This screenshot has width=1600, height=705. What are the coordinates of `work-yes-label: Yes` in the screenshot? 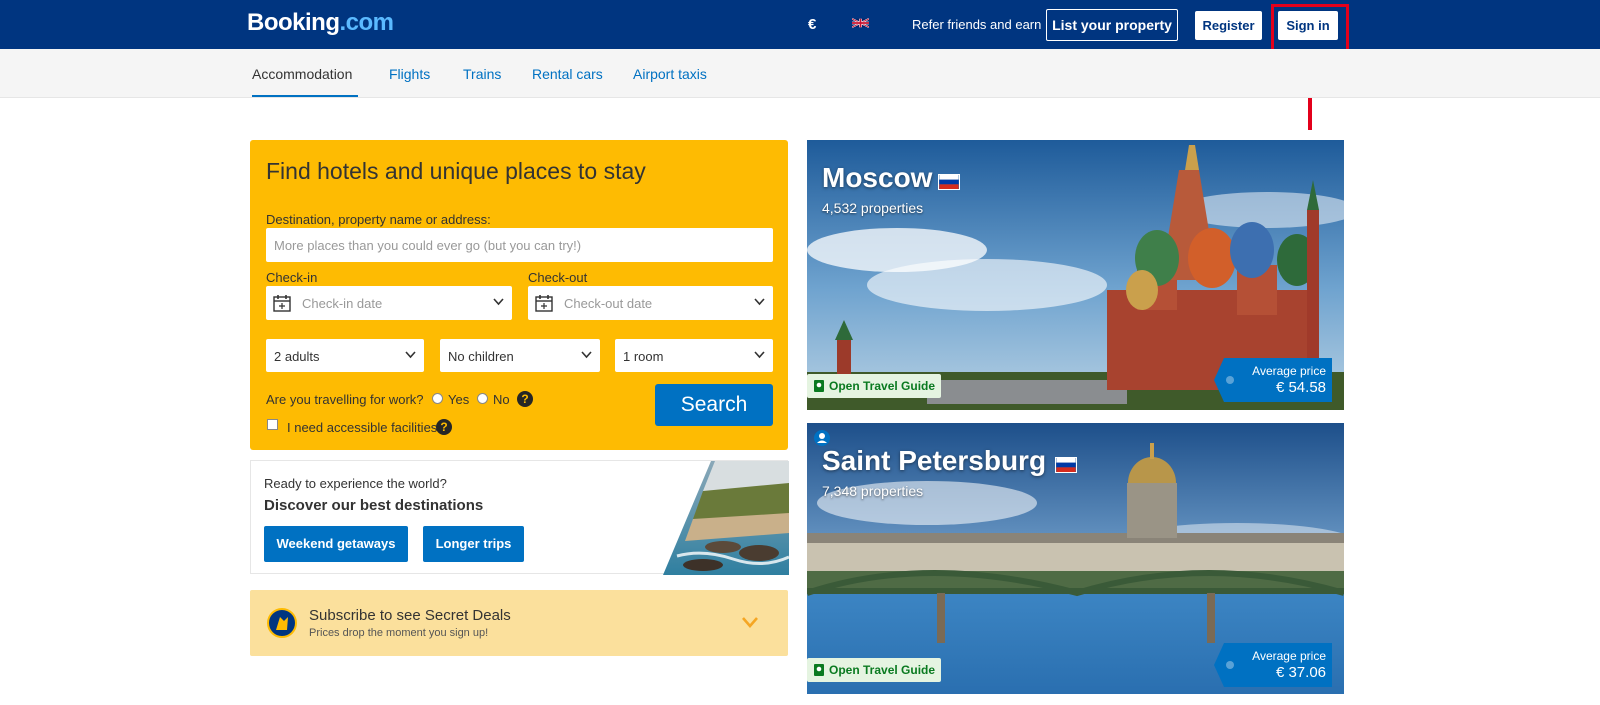 It's located at (459, 399).